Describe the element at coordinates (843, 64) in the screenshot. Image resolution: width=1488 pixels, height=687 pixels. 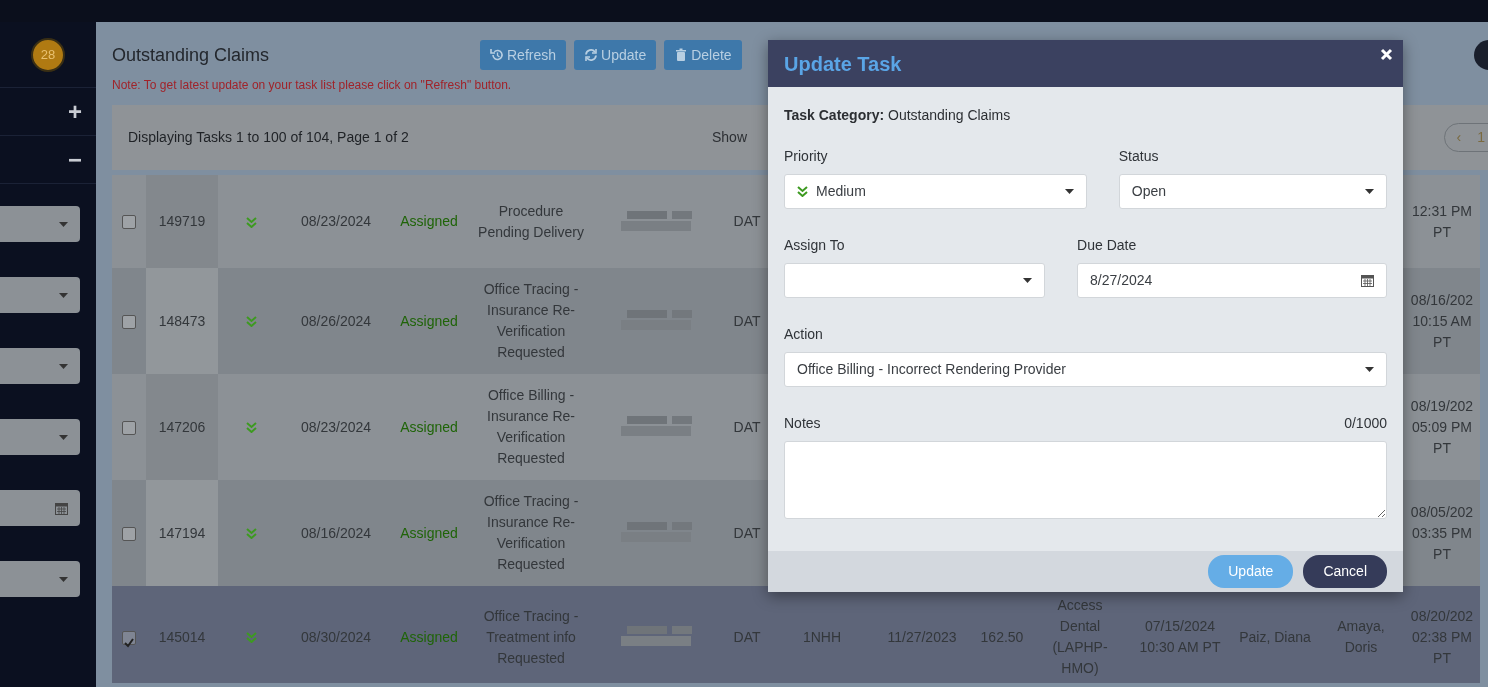
I see `dialog-title: Update Task` at that location.